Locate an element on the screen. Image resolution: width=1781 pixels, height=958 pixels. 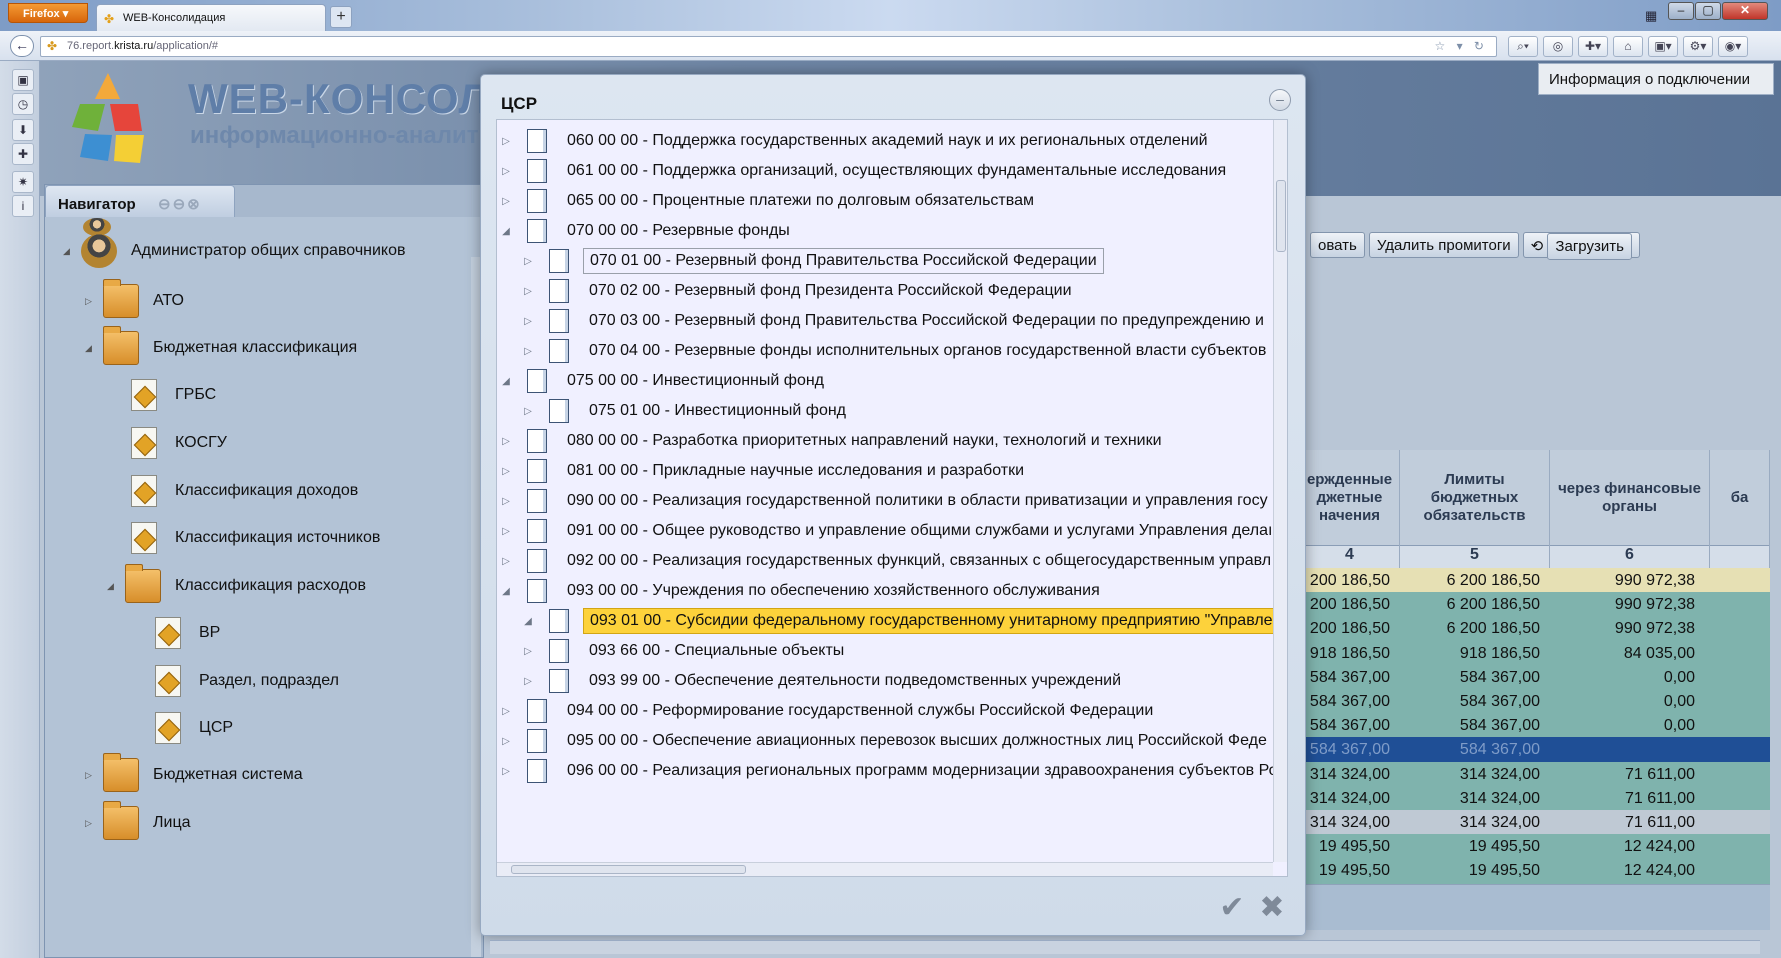
window-icon: ▣ is located at coordinates (23, 80).